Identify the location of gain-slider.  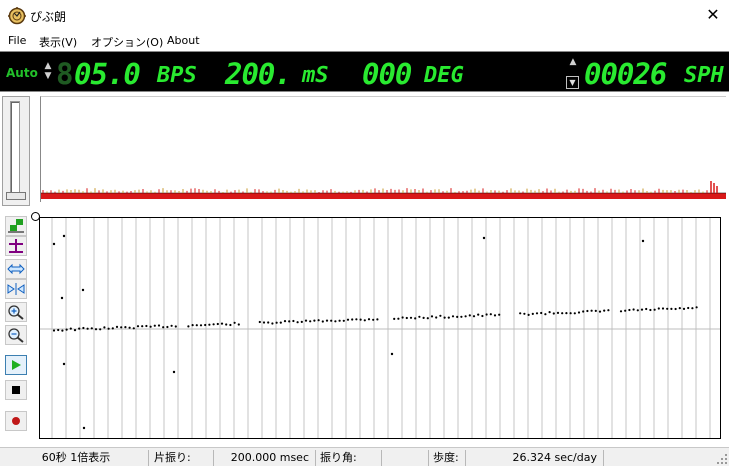
(16, 151).